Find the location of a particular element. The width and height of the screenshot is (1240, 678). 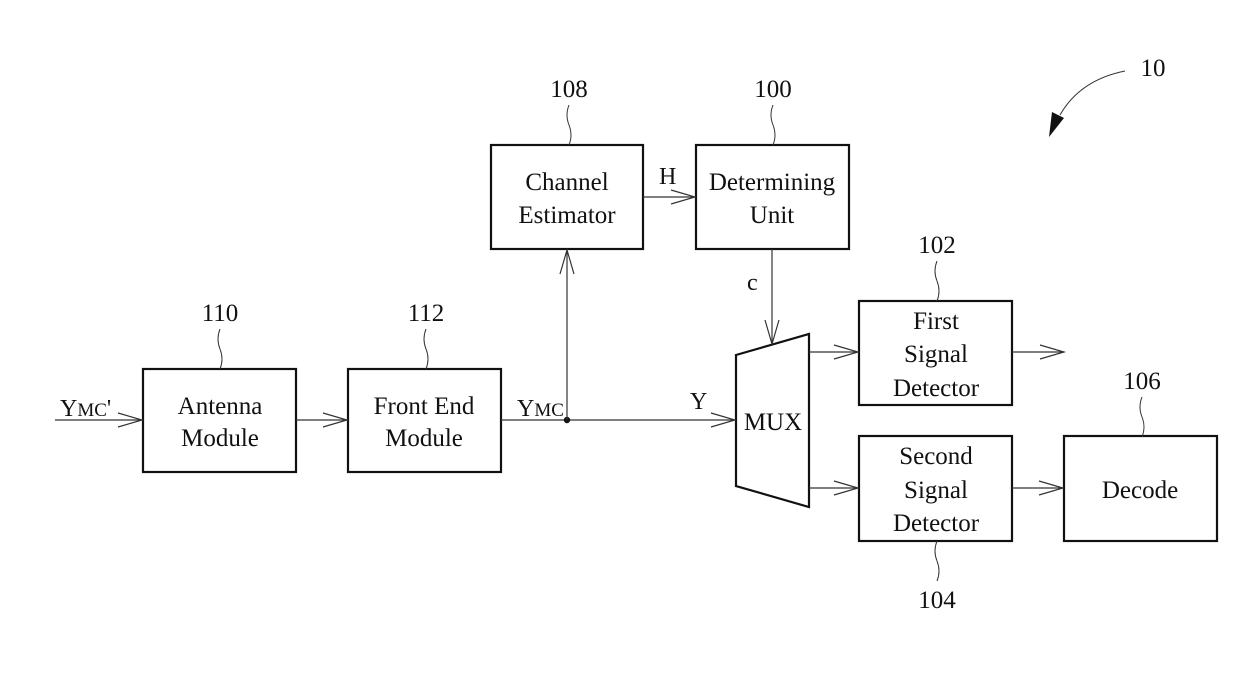

signal-h-label: H is located at coordinates (667, 177).